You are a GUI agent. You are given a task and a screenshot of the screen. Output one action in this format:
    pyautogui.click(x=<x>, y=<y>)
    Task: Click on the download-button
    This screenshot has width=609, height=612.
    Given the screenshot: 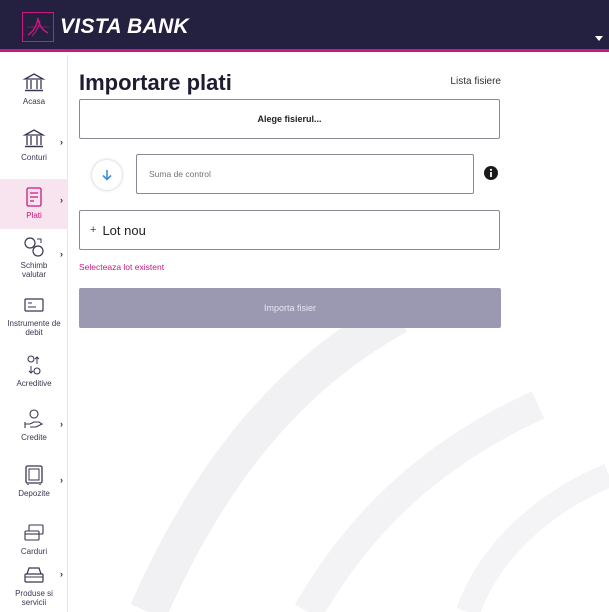 What is the action you would take?
    pyautogui.click(x=107, y=175)
    